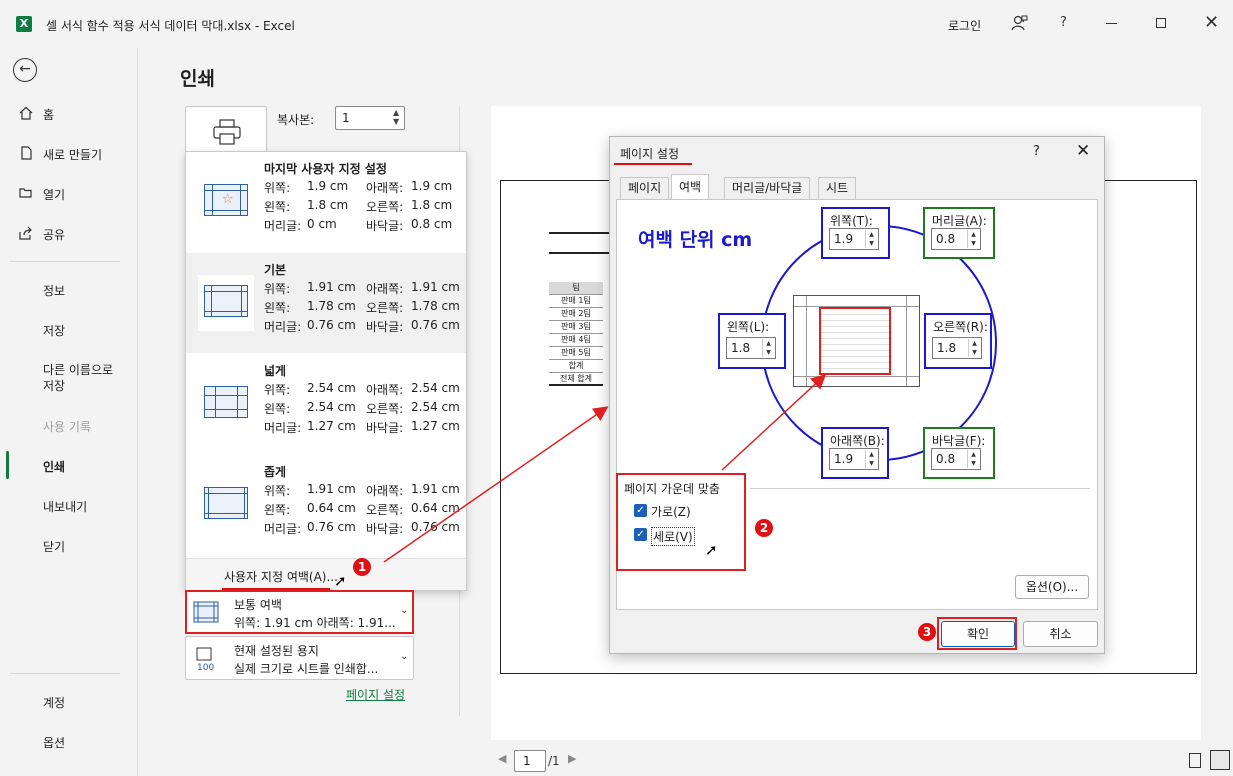 The height and width of the screenshot is (776, 1233). What do you see at coordinates (69, 546) in the screenshot?
I see `nav-close: 닫기` at bounding box center [69, 546].